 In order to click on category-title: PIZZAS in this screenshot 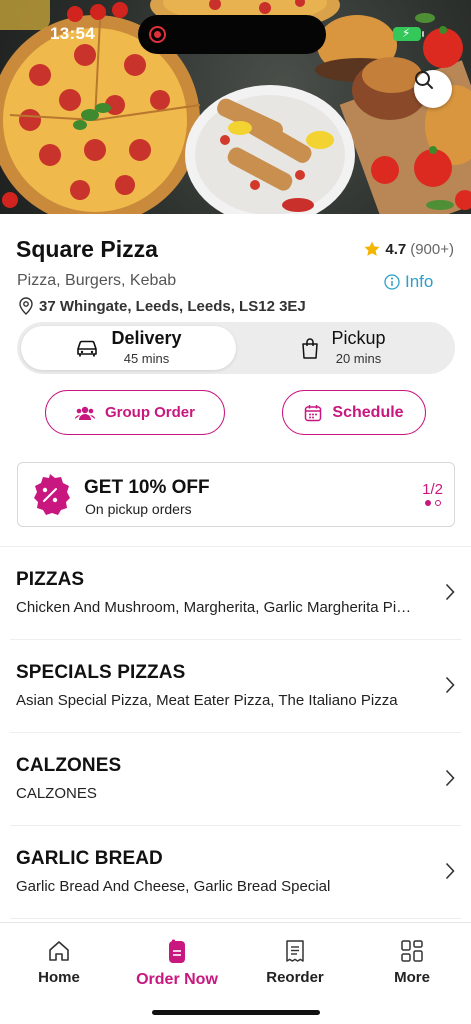, I will do `click(50, 579)`.